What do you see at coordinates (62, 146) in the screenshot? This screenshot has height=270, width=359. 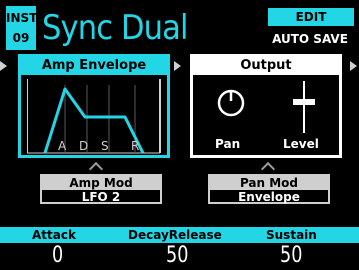 I see `envelope-stage-label: A` at bounding box center [62, 146].